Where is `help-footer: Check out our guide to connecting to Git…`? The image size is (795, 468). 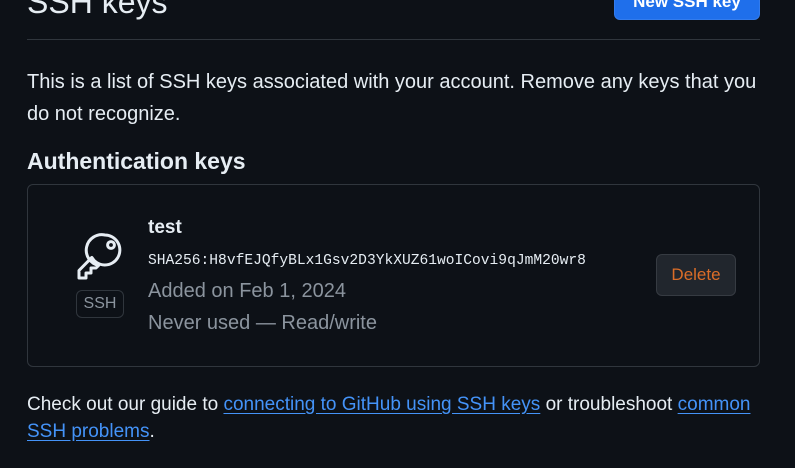
help-footer: Check out our guide to connecting to Git… is located at coordinates (397, 418).